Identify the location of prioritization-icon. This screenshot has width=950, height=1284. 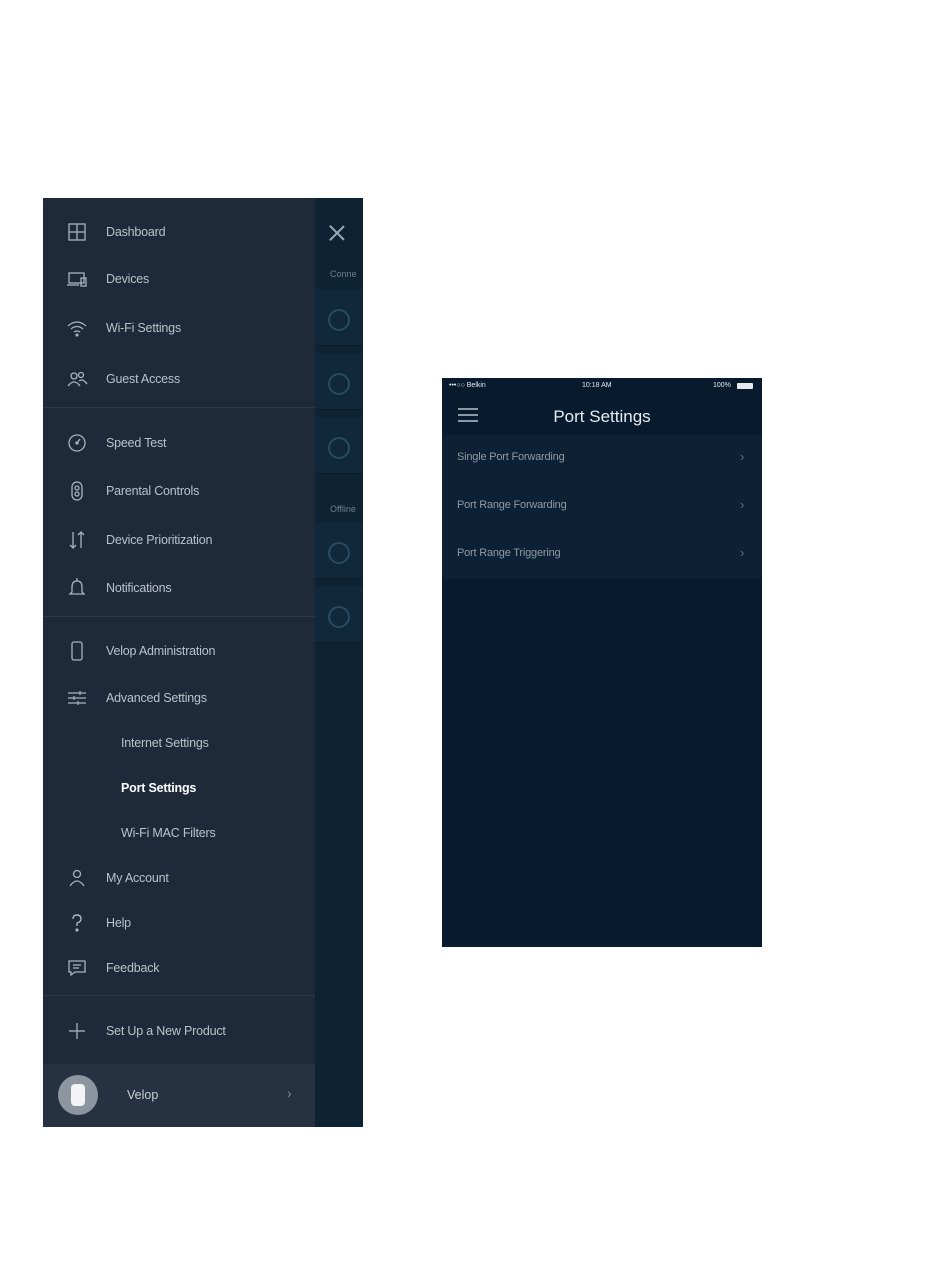
(77, 540).